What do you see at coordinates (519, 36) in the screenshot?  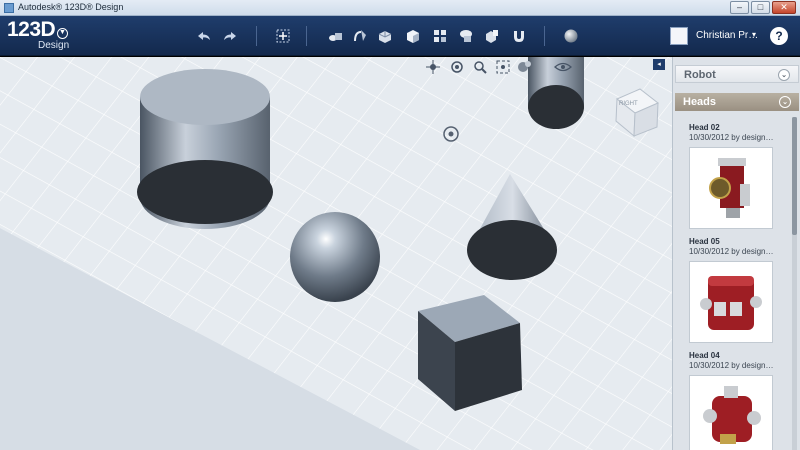 I see `snap-icon` at bounding box center [519, 36].